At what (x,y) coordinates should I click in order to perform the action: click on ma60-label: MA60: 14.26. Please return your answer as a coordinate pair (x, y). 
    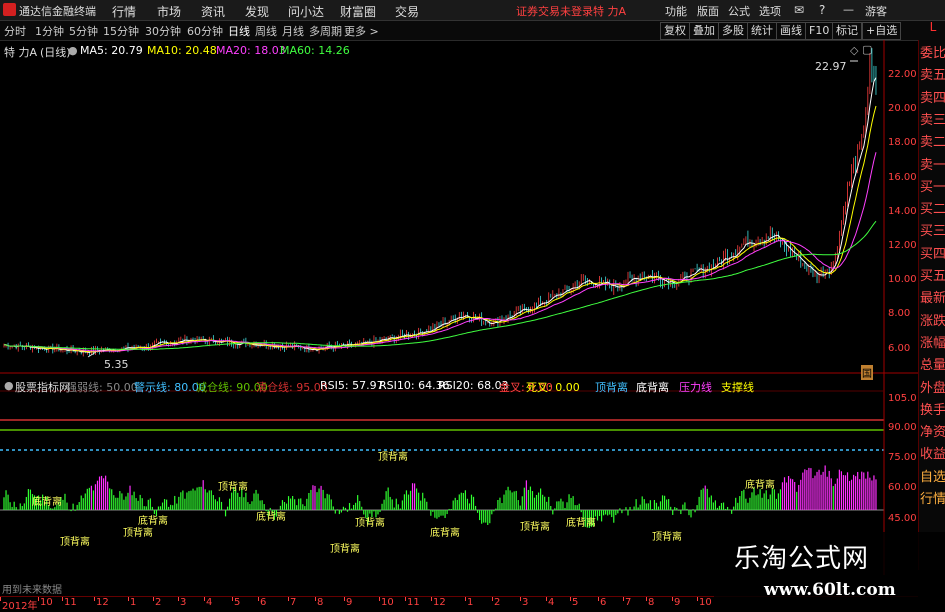
    Looking at the image, I should click on (315, 50).